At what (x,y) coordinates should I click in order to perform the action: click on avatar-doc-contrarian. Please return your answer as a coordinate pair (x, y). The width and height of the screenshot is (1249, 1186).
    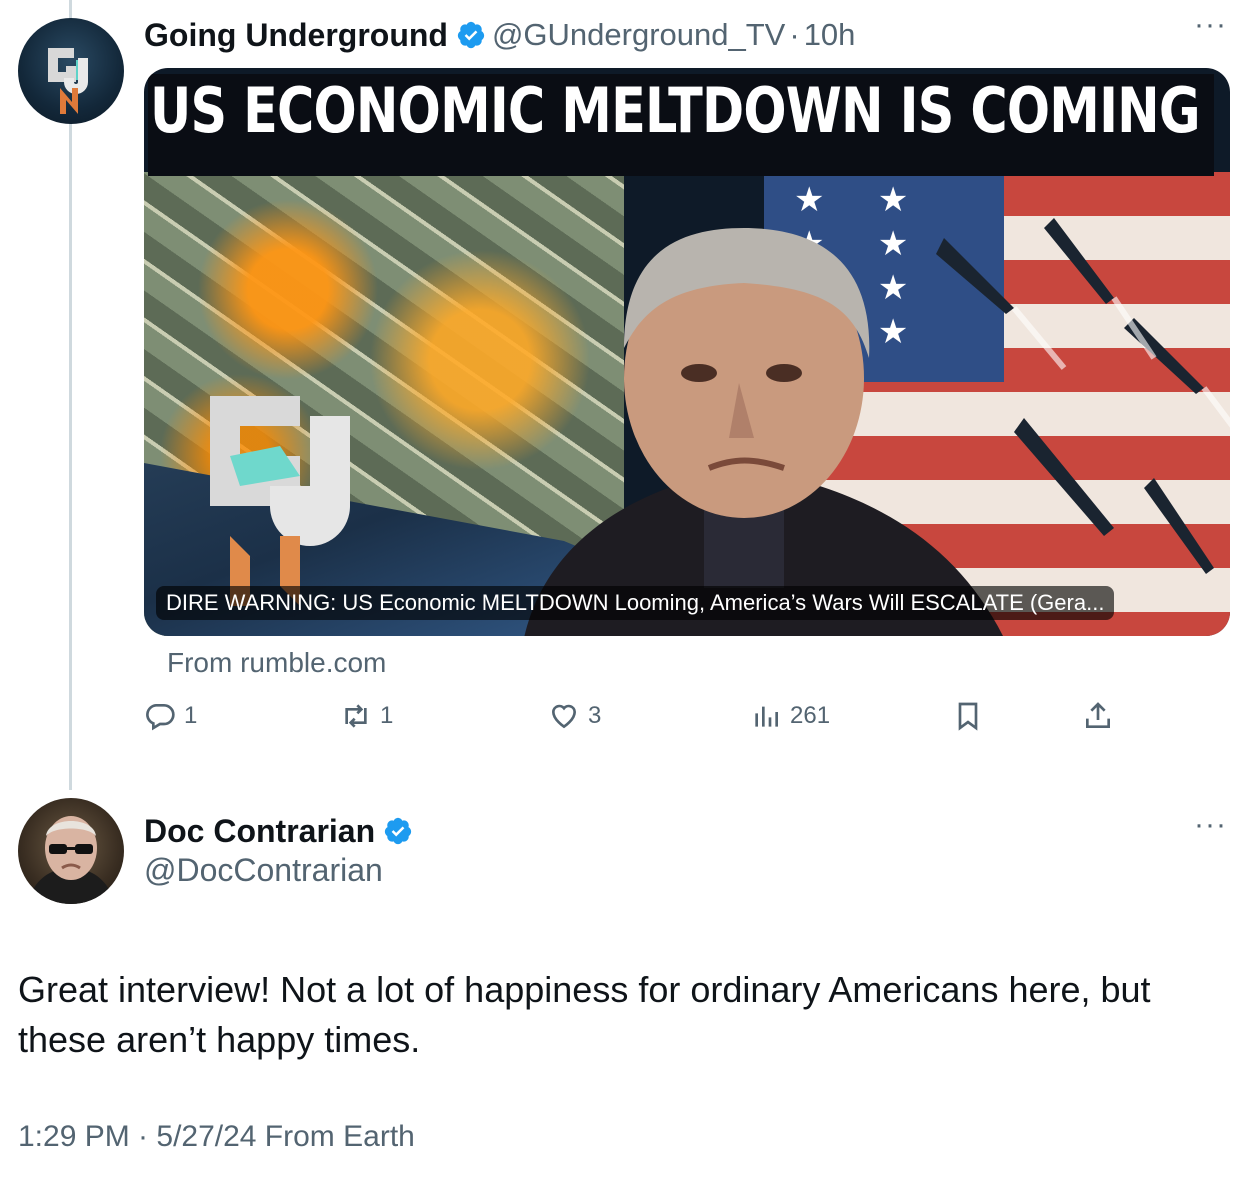
    Looking at the image, I should click on (71, 851).